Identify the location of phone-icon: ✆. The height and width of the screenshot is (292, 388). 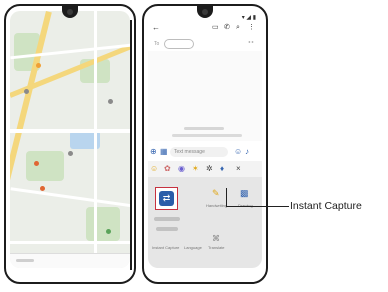
(227, 28).